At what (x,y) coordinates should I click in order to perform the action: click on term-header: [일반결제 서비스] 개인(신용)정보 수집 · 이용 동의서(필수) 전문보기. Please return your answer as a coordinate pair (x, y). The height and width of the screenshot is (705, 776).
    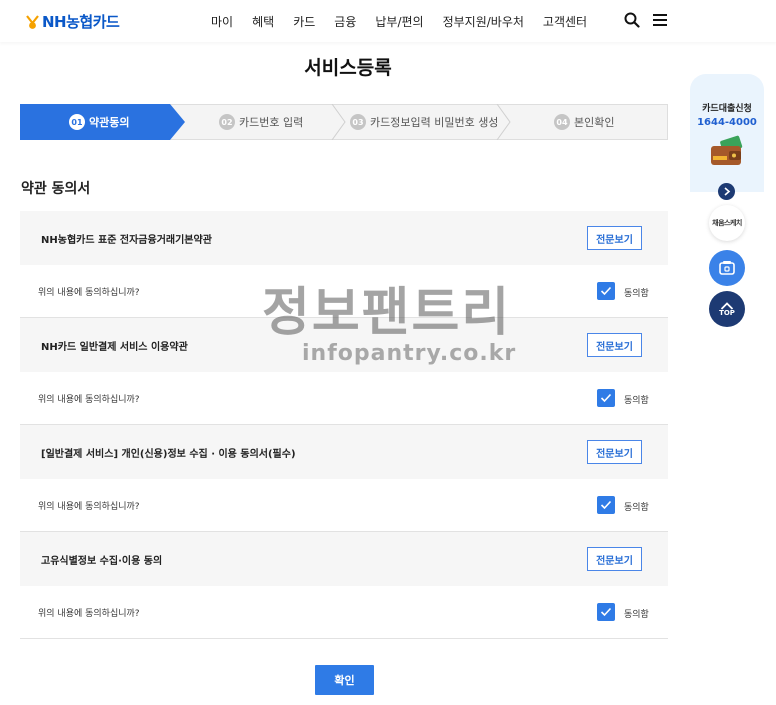
    Looking at the image, I should click on (344, 452).